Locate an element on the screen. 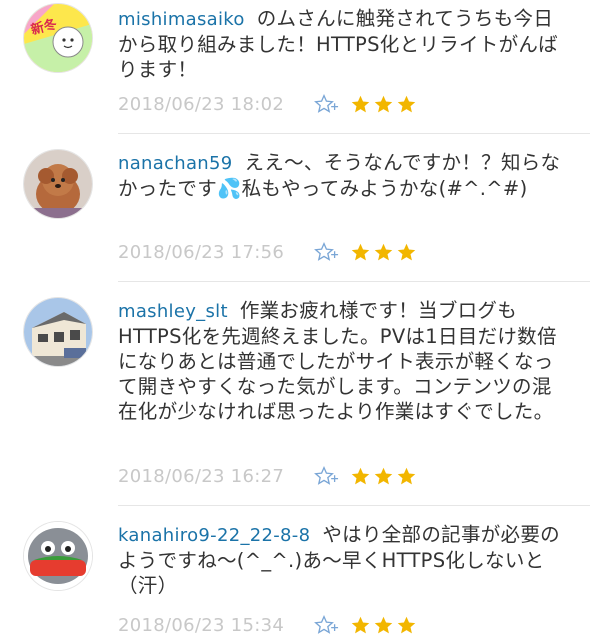 The image size is (590, 640). comment-meta: 2018/06/23 18:02 + is located at coordinates (268, 104).